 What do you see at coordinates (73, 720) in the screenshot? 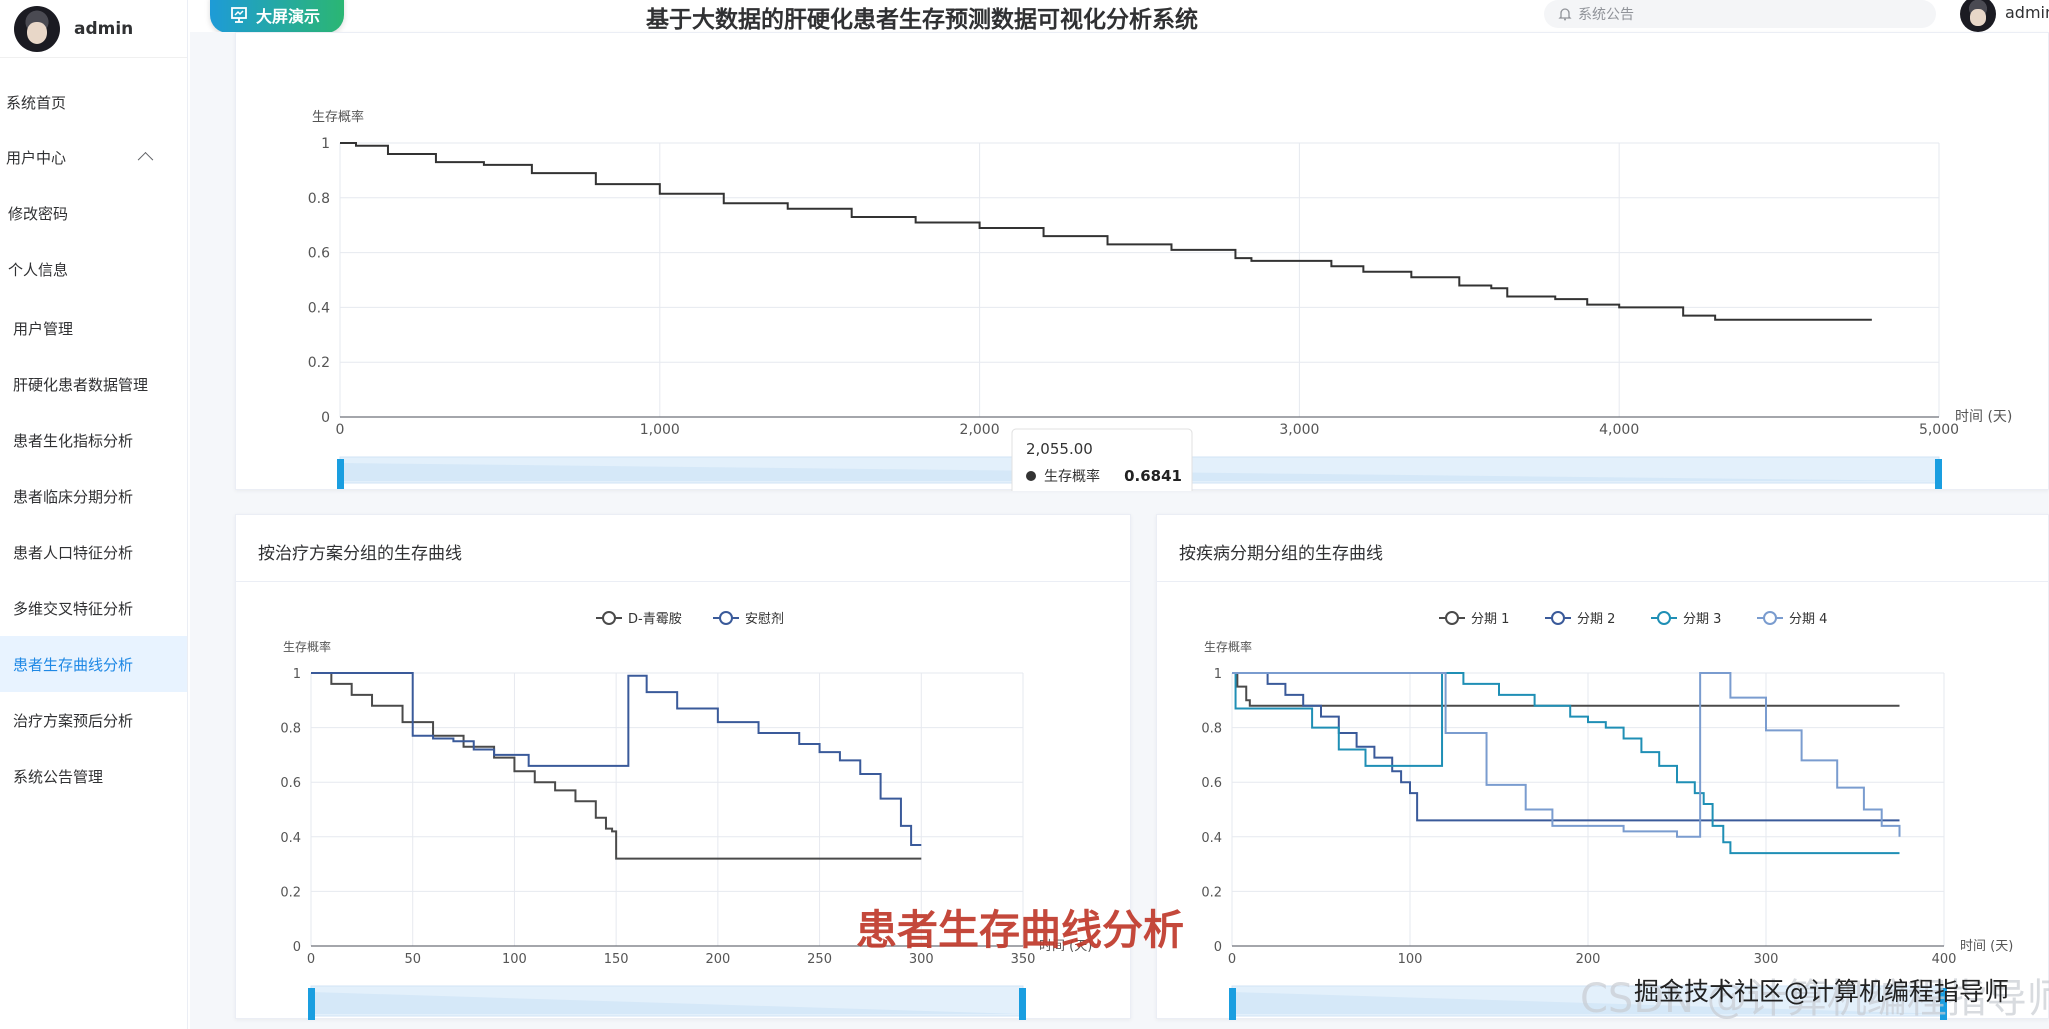
I see `sidebar-item-label: 治疗方案预后分析` at bounding box center [73, 720].